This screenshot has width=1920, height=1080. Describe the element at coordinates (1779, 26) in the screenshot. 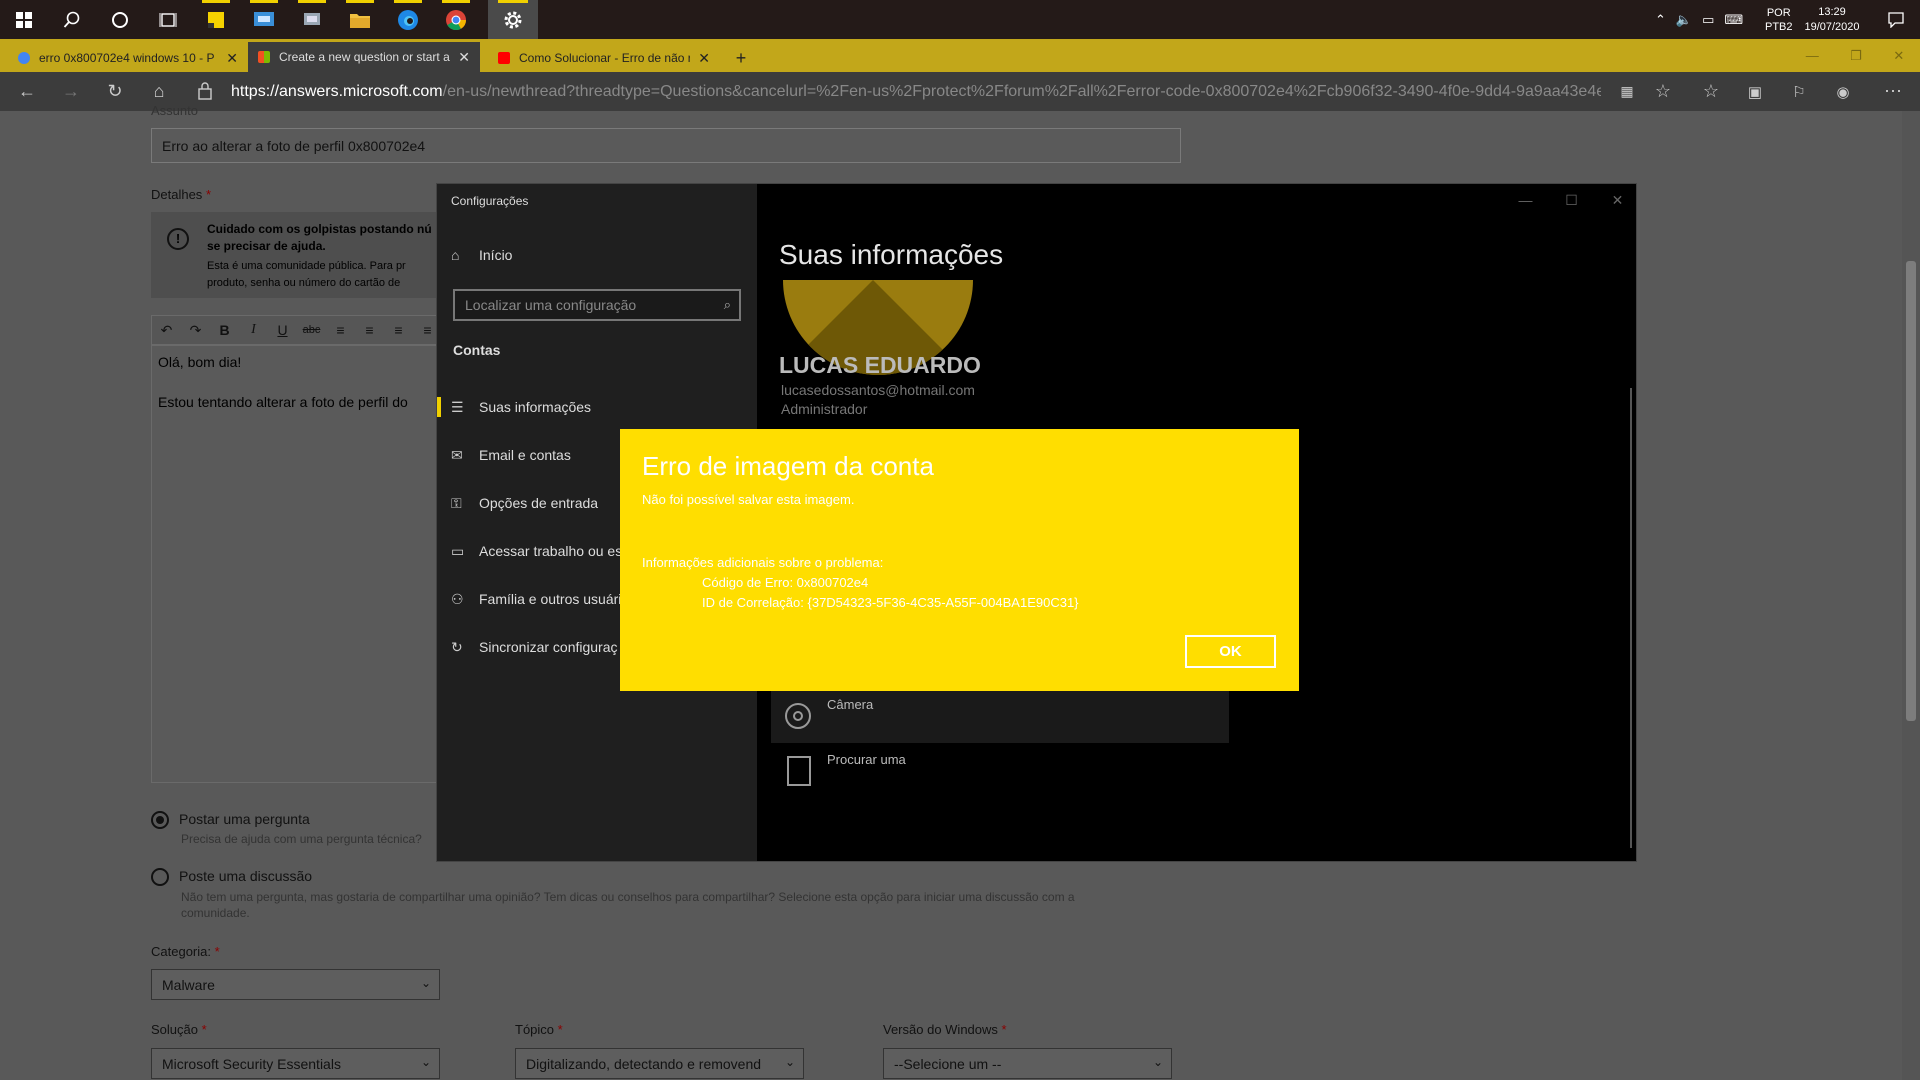

I see `lang-bottom: PTB2` at that location.